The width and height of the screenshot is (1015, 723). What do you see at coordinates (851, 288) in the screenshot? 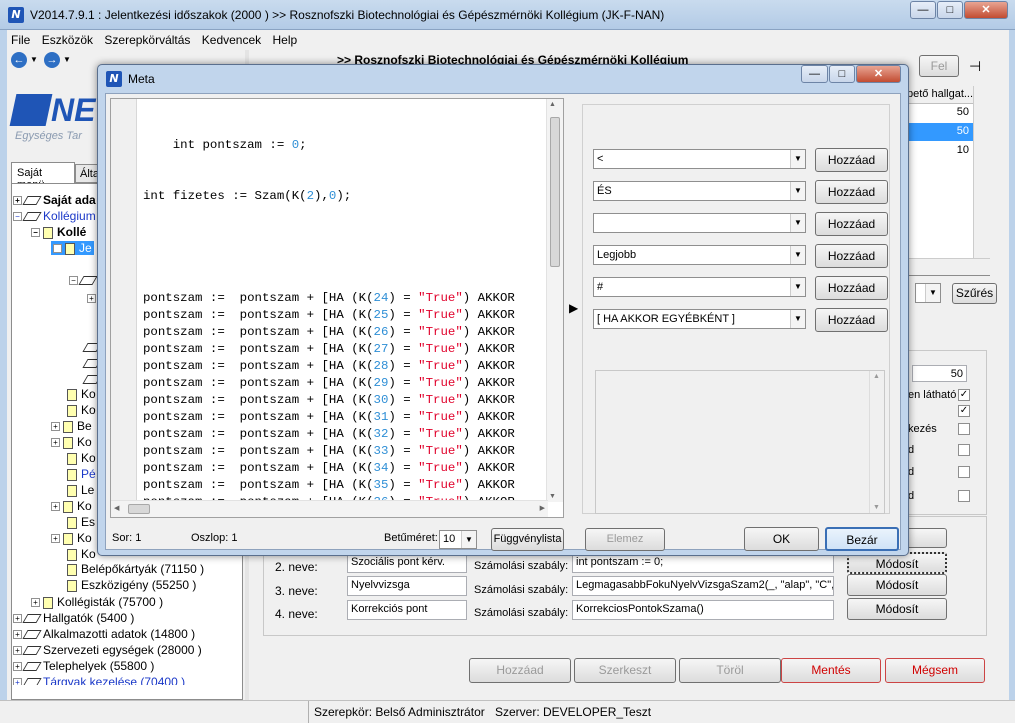
I see `hozzaad-button-5: Hozzáad` at bounding box center [851, 288].